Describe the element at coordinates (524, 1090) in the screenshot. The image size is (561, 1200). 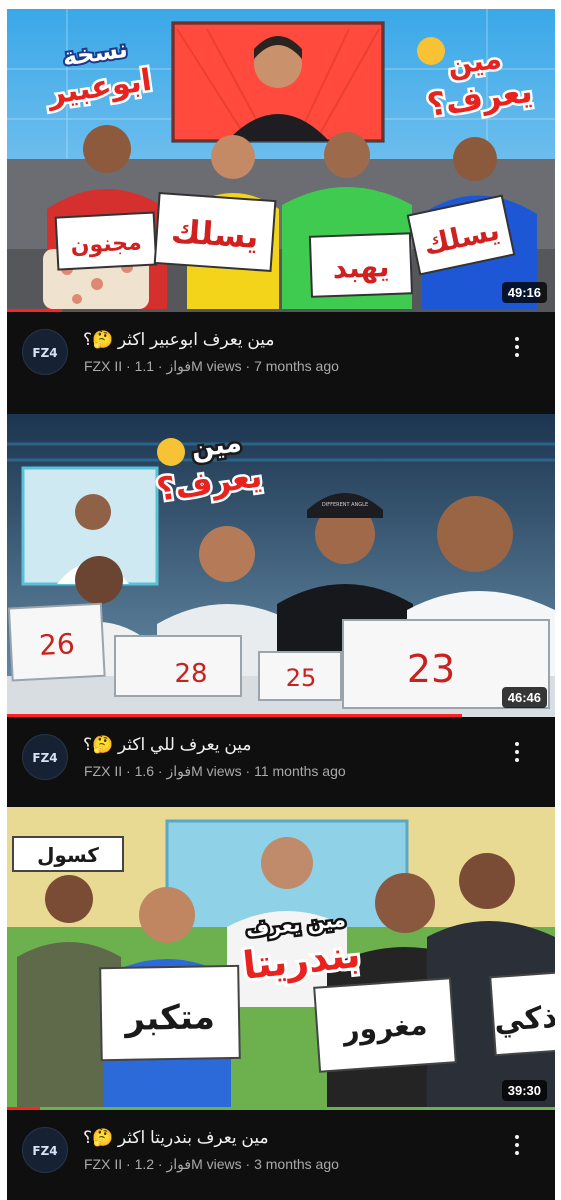
I see `video-duration: 39:30` at that location.